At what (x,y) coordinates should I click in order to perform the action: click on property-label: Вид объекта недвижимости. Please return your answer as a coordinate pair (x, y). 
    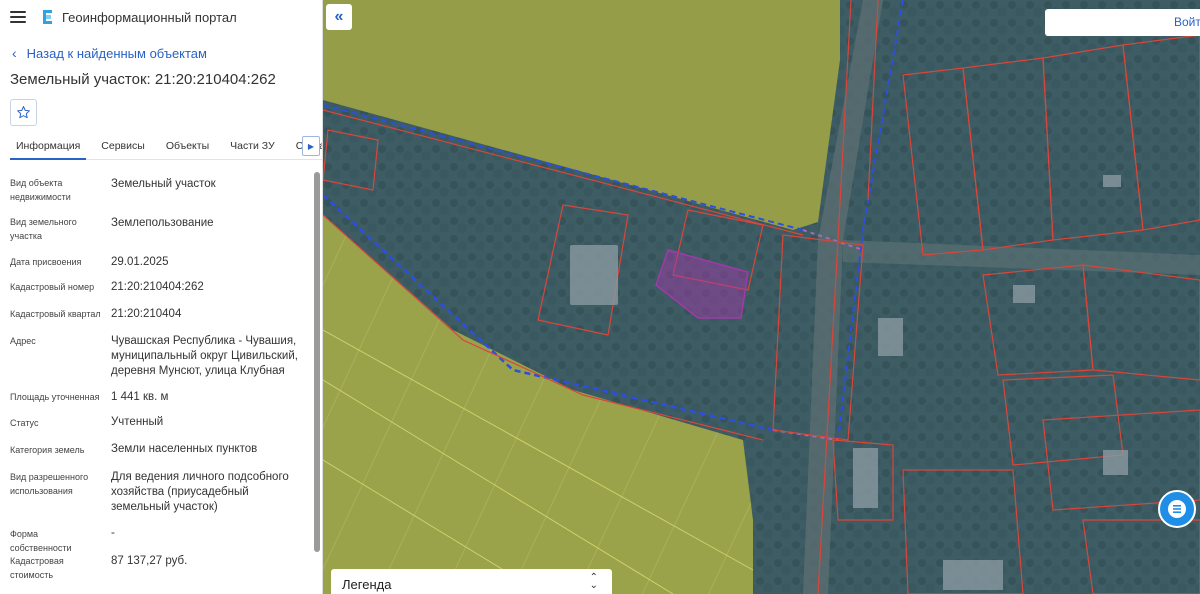
    Looking at the image, I should click on (40, 190).